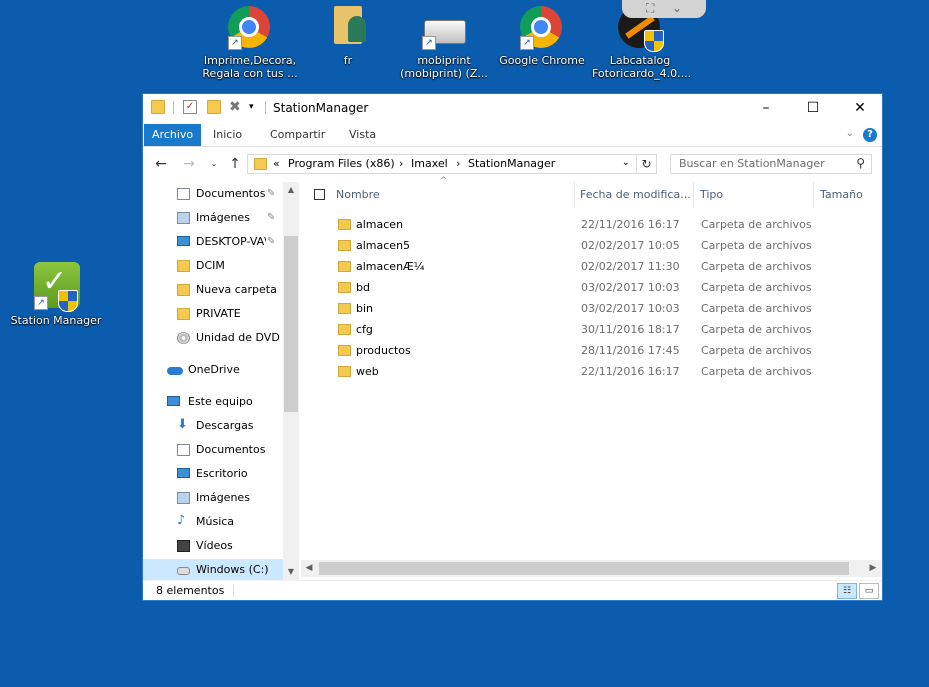 This screenshot has width=929, height=687. What do you see at coordinates (591, 329) in the screenshot?
I see `file-row: cfg 30/11/2016 18:17 Carpeta de archivos` at bounding box center [591, 329].